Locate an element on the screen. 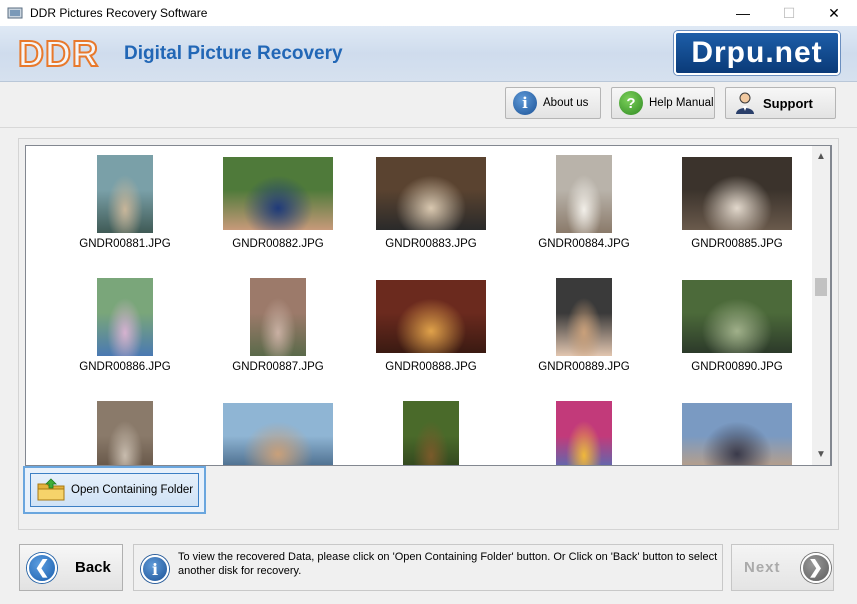 The height and width of the screenshot is (604, 857). header-banner: DDR Digital Picture Recovery Drpu.net is located at coordinates (428, 54).